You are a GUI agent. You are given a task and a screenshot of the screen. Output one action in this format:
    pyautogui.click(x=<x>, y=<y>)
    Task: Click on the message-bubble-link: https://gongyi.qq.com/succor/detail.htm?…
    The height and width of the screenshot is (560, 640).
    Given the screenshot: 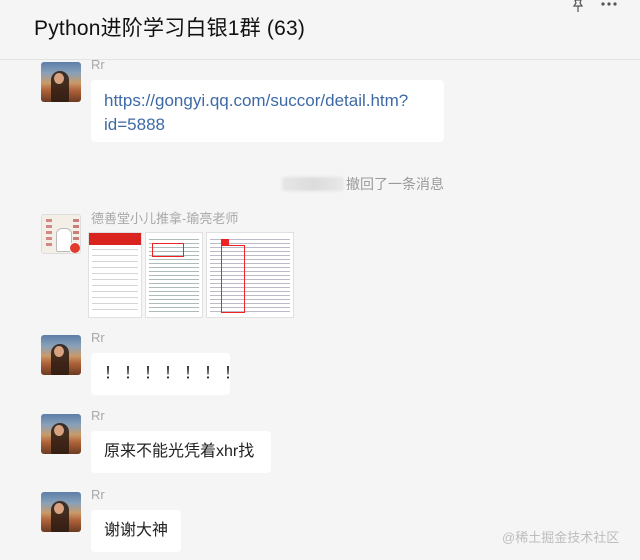 What is the action you would take?
    pyautogui.click(x=267, y=111)
    